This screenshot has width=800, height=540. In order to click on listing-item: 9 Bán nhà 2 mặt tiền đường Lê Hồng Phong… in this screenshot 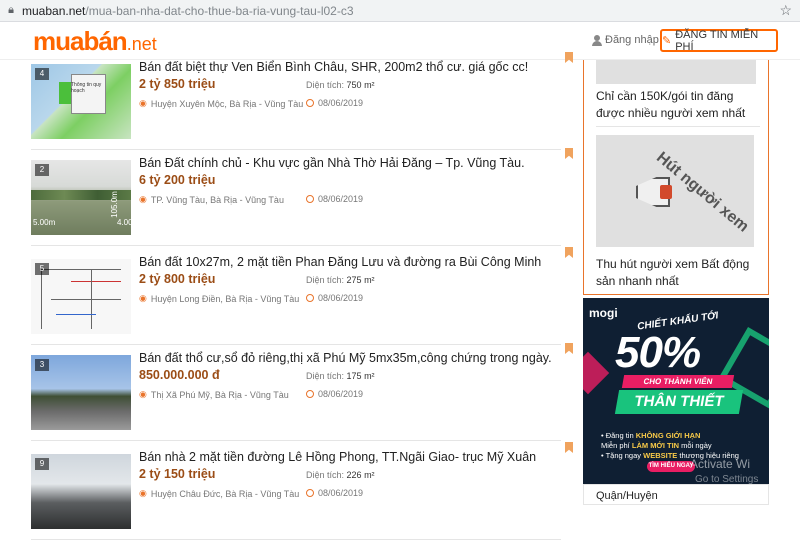, I will do `click(302, 491)`.